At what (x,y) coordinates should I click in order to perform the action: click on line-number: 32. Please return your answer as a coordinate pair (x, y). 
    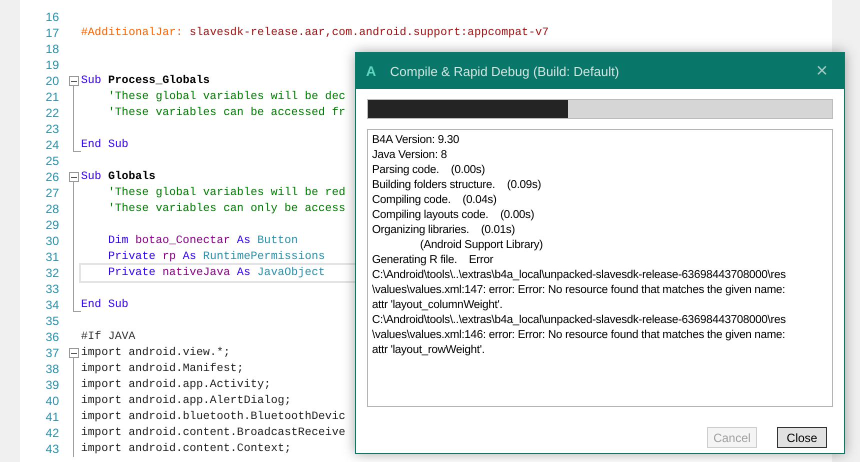
    Looking at the image, I should click on (51, 273).